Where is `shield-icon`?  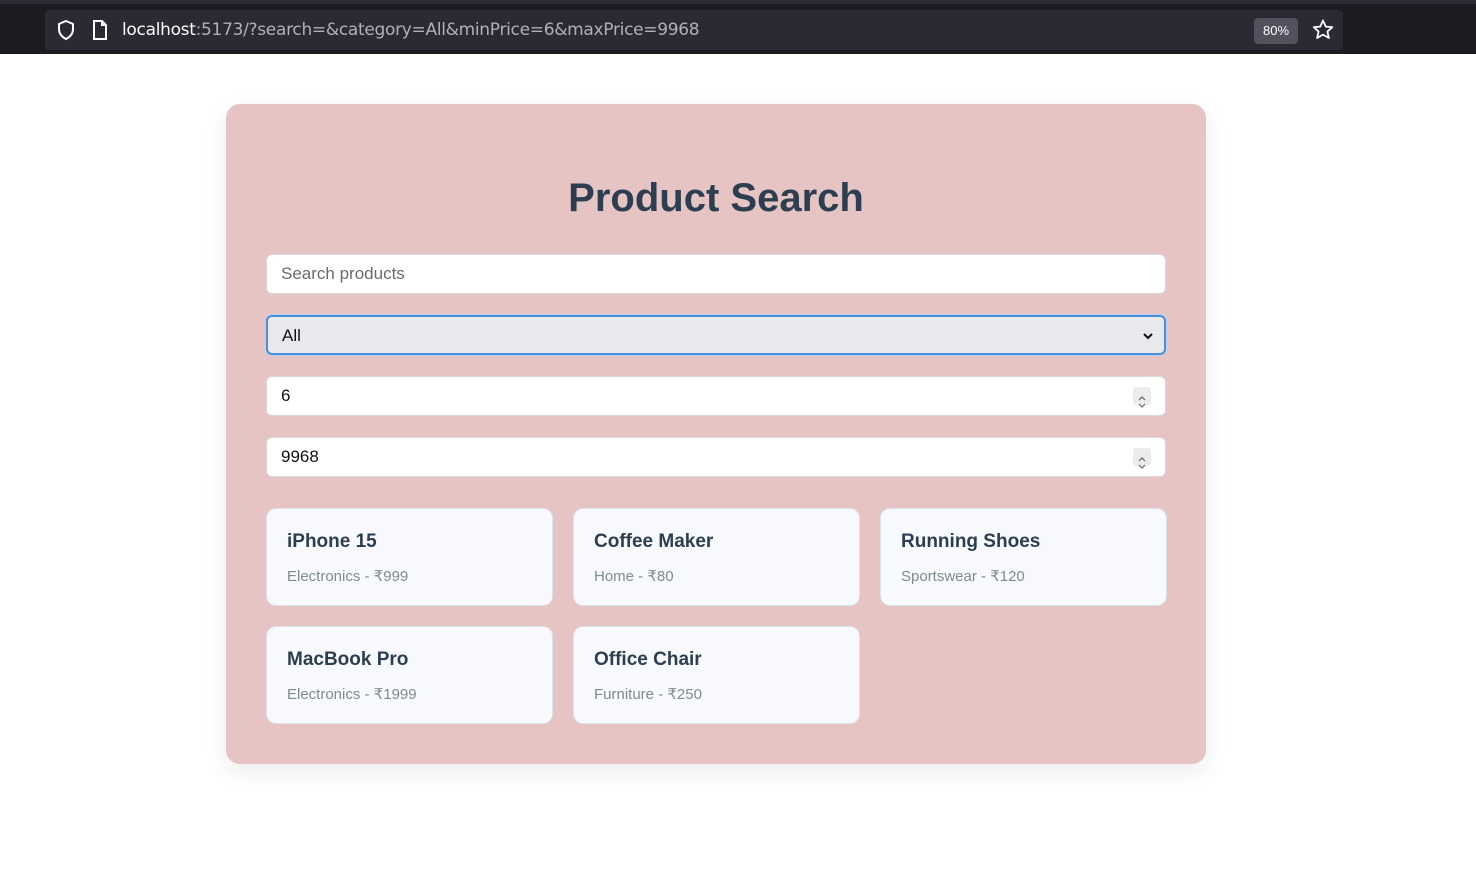
shield-icon is located at coordinates (66, 30).